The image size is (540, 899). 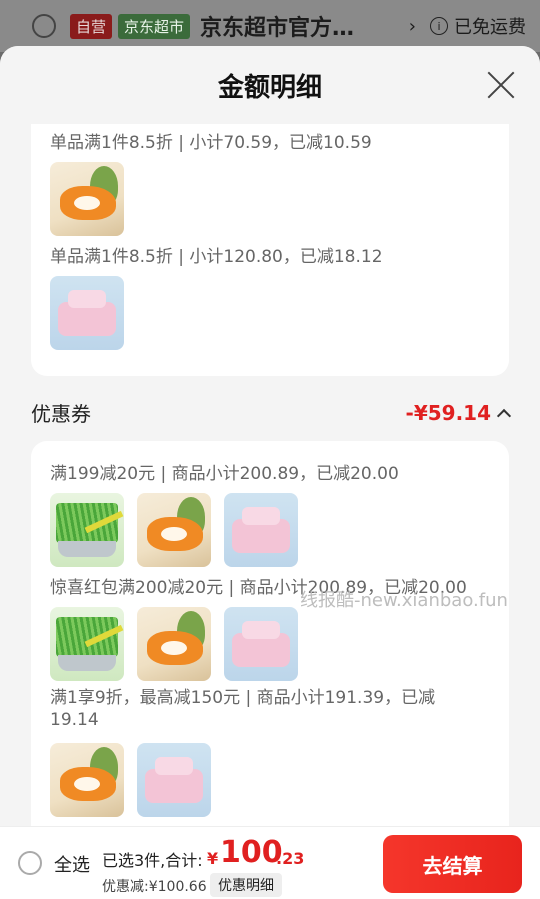 I want to click on sheet-header: 金额明细, so click(x=270, y=85).